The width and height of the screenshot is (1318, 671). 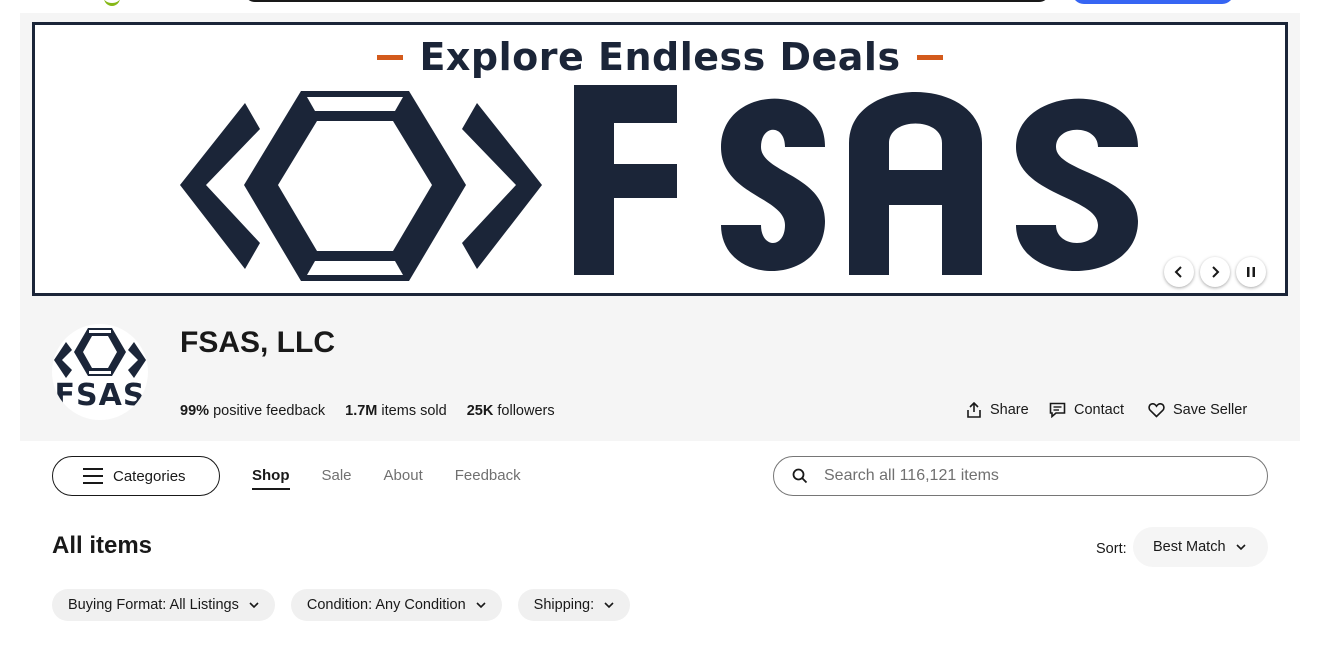 What do you see at coordinates (100, 395) in the screenshot?
I see `avatar-text: FSAS` at bounding box center [100, 395].